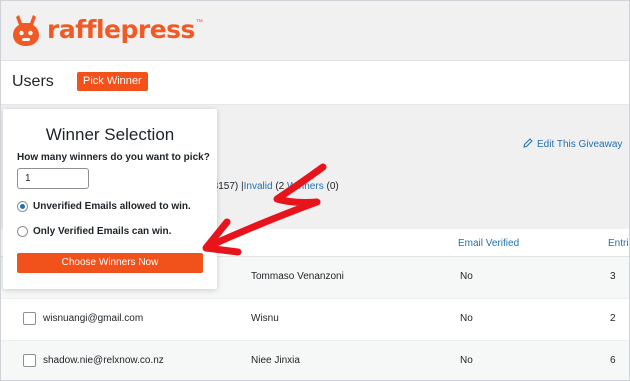  Describe the element at coordinates (258, 186) in the screenshot. I see `filter-invalid-link: Invalid` at that location.